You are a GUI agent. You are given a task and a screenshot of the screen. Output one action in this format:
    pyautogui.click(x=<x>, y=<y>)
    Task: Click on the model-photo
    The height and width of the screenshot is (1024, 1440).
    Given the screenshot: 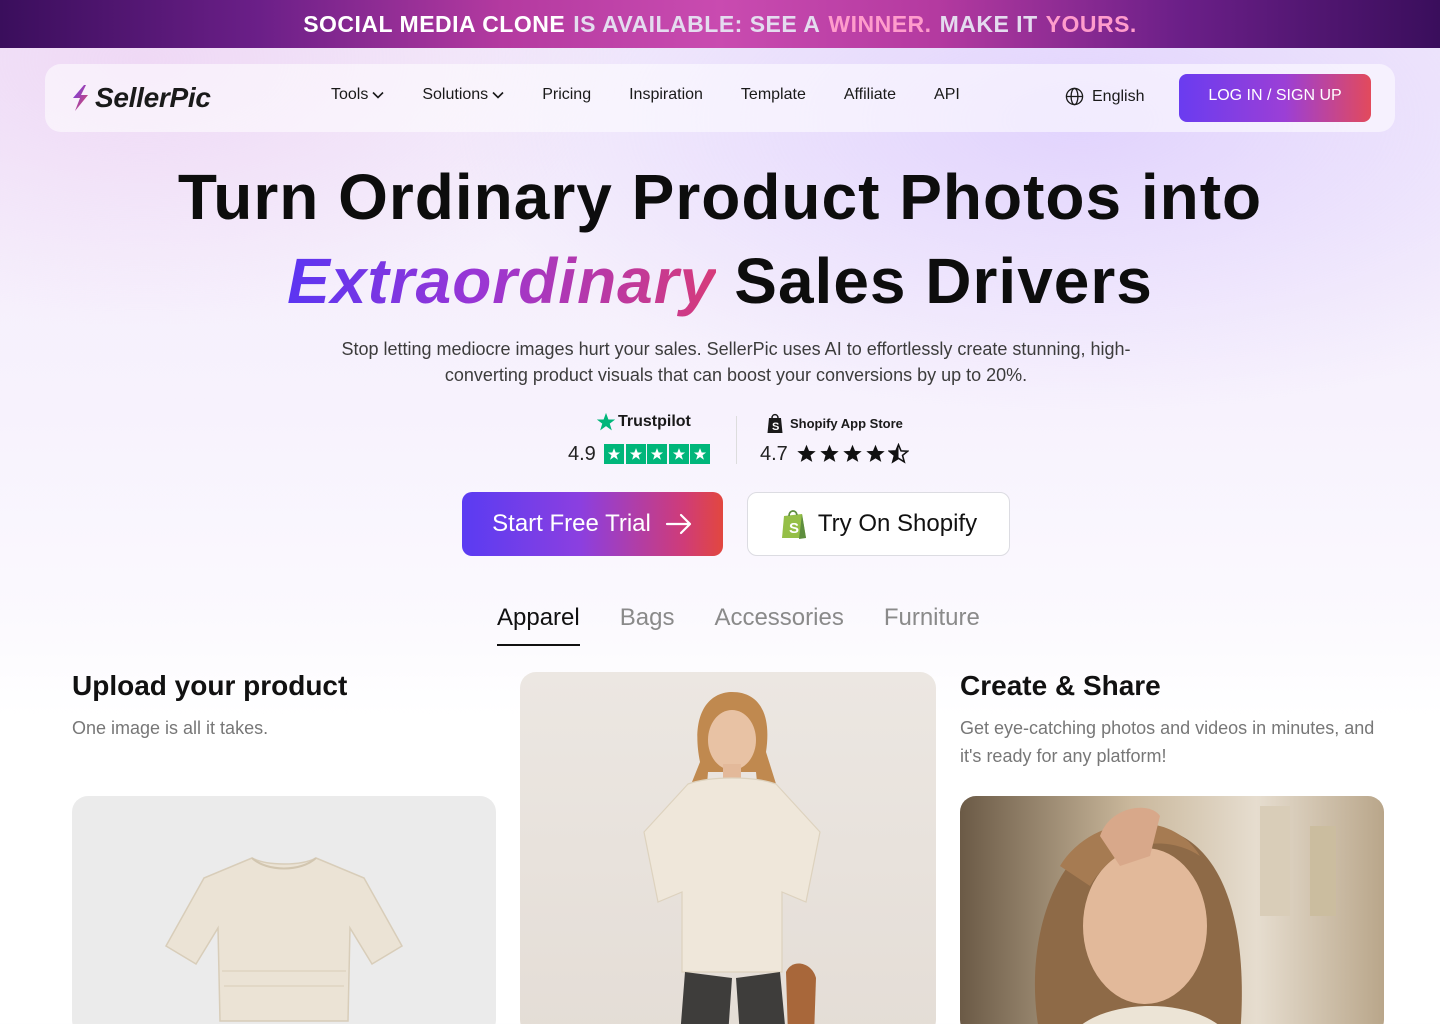 What is the action you would take?
    pyautogui.click(x=728, y=848)
    